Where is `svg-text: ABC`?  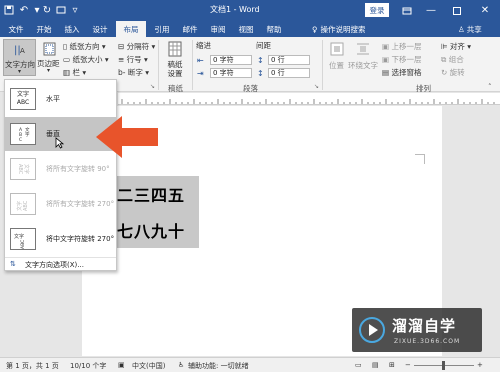 svg-text: ABC is located at coordinates (23, 244).